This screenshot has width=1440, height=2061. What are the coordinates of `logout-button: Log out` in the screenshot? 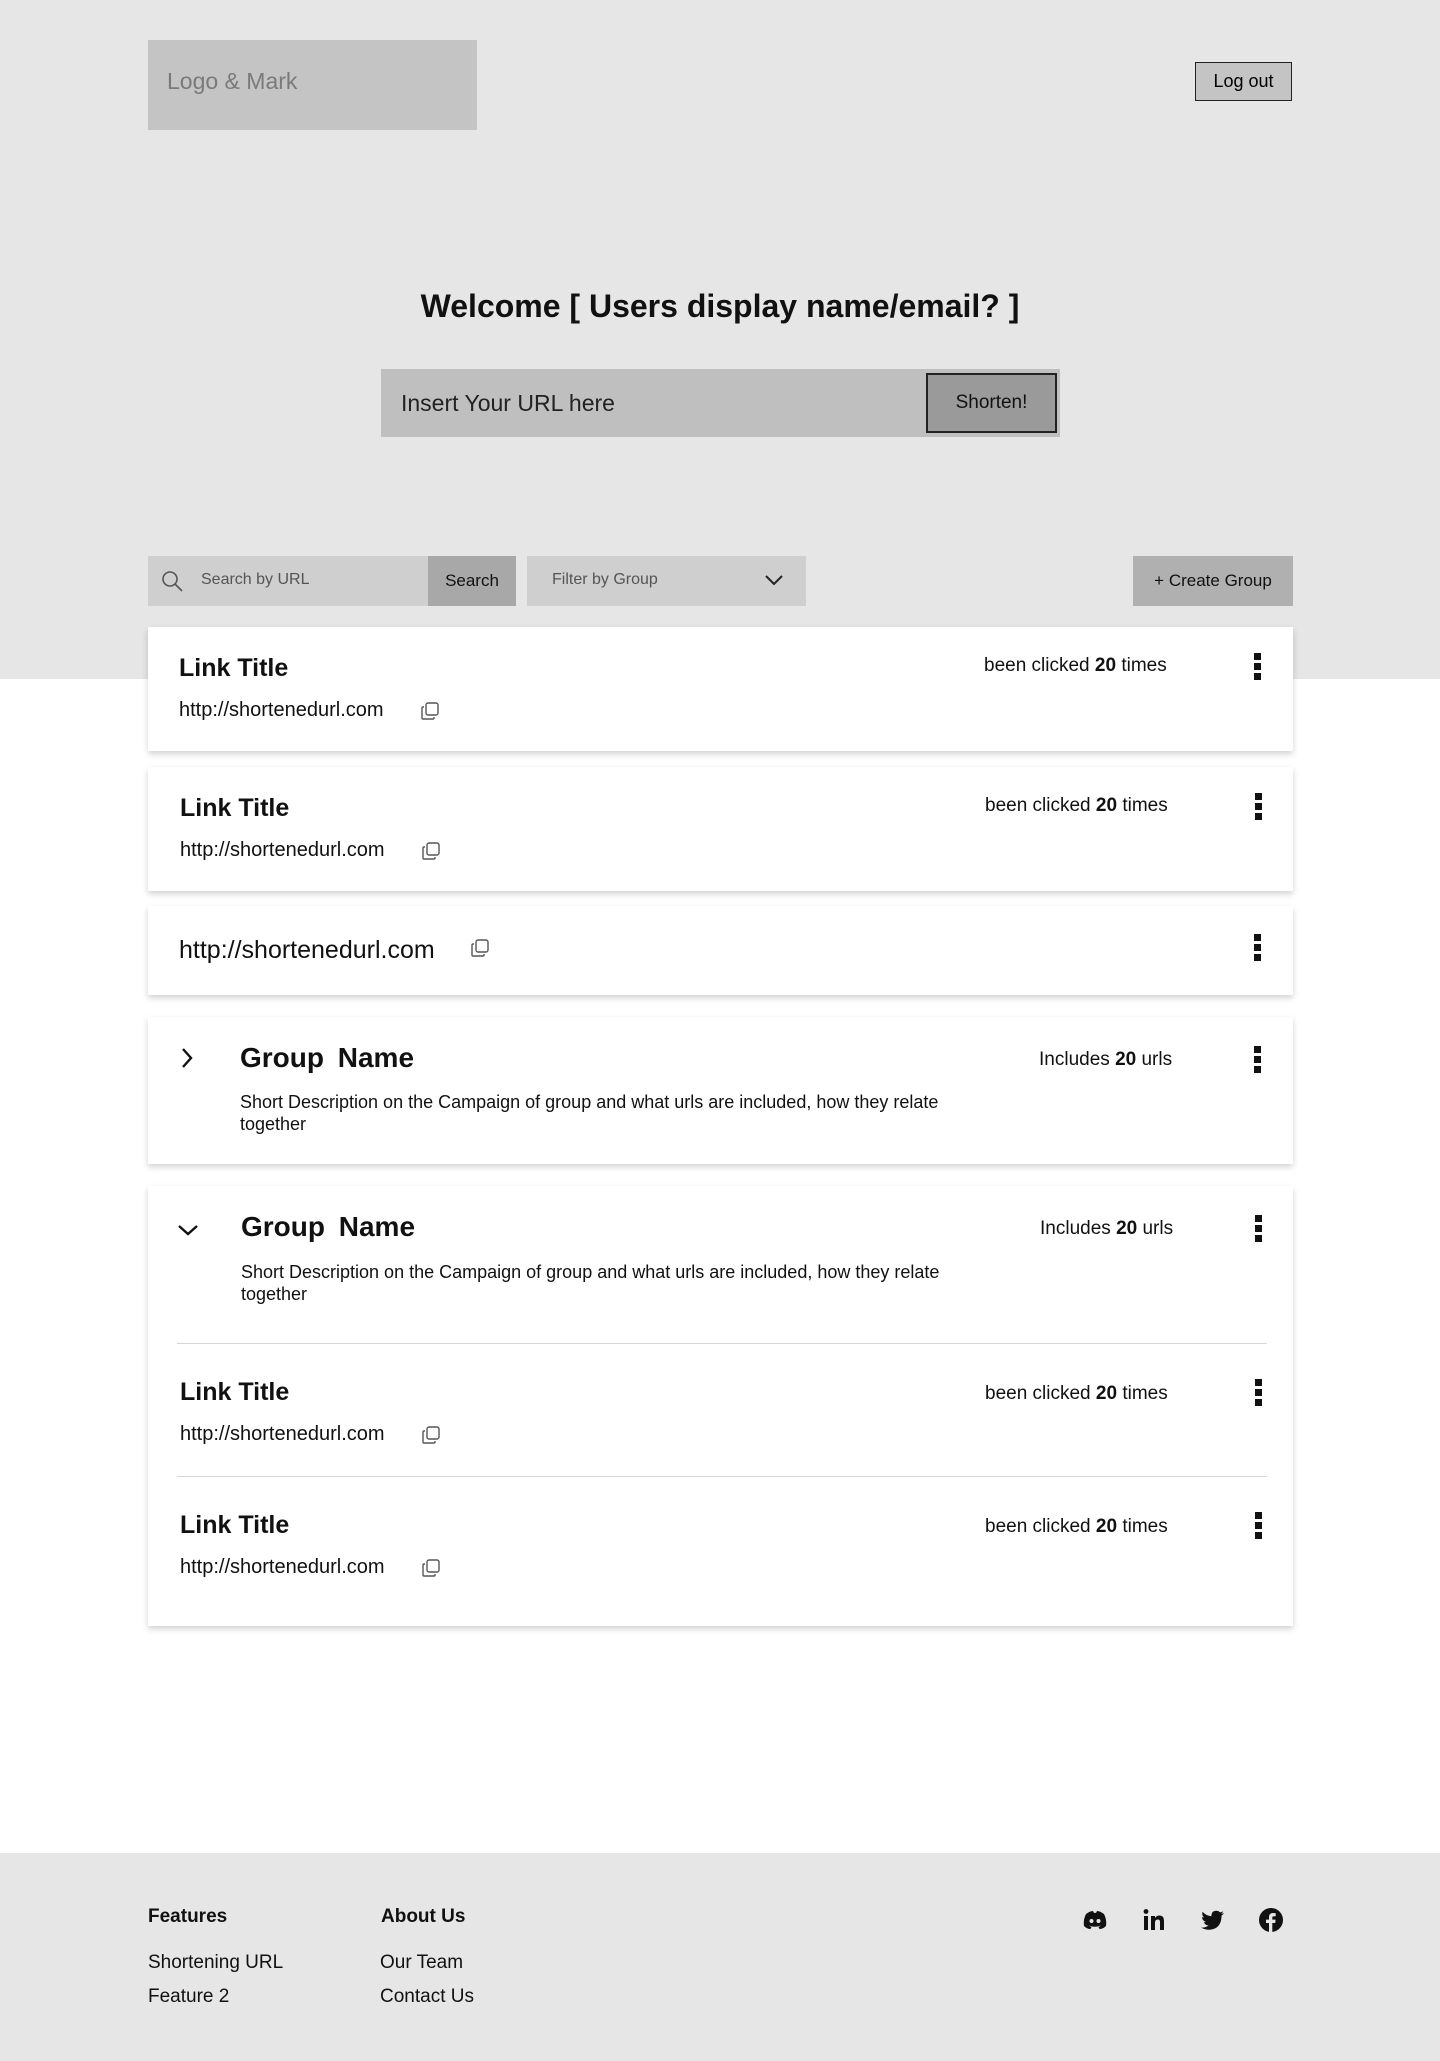 It's located at (1243, 81).